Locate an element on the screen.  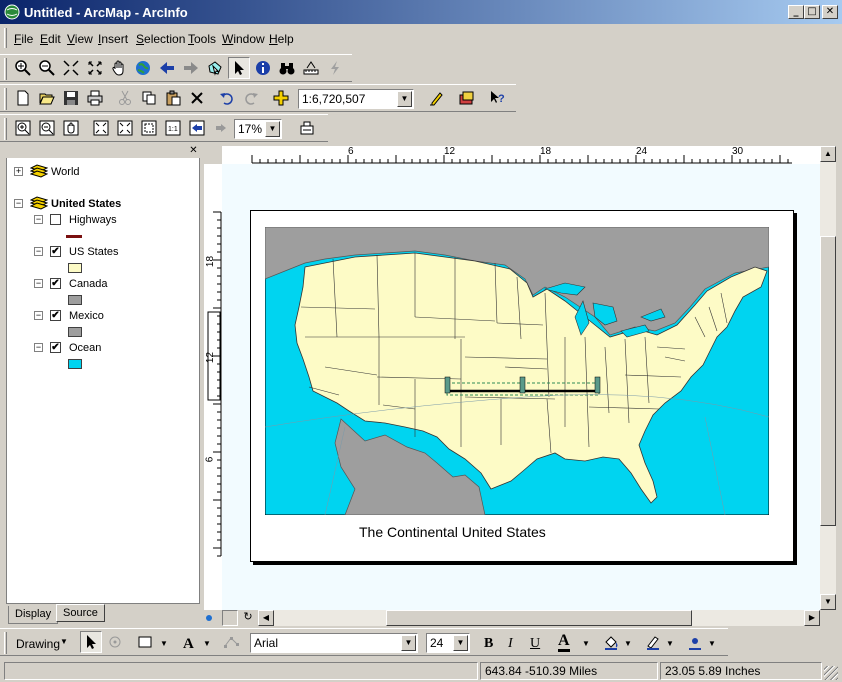
close-button: ✕ is located at coordinates (830, 12).